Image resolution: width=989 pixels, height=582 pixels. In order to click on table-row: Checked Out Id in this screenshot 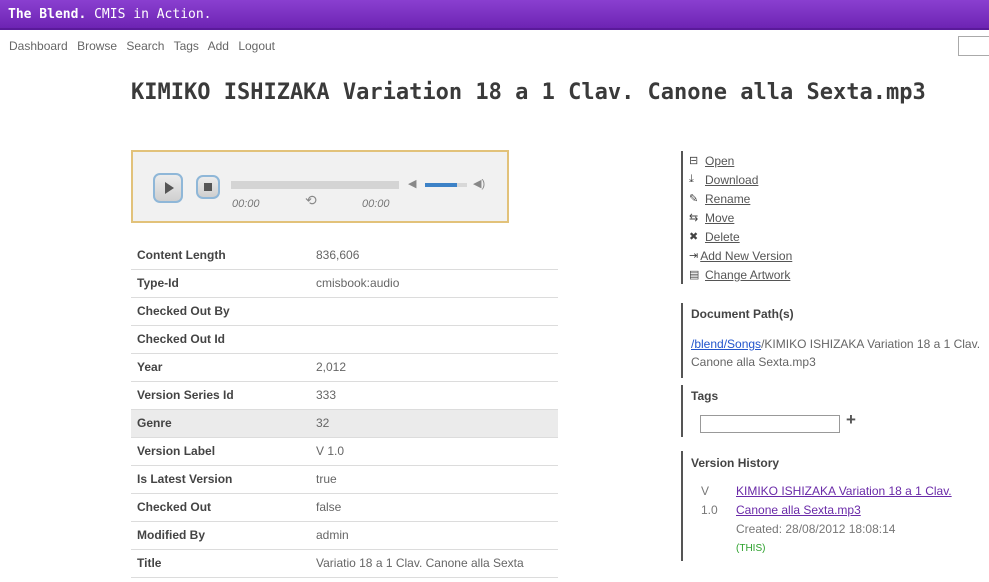, I will do `click(344, 339)`.